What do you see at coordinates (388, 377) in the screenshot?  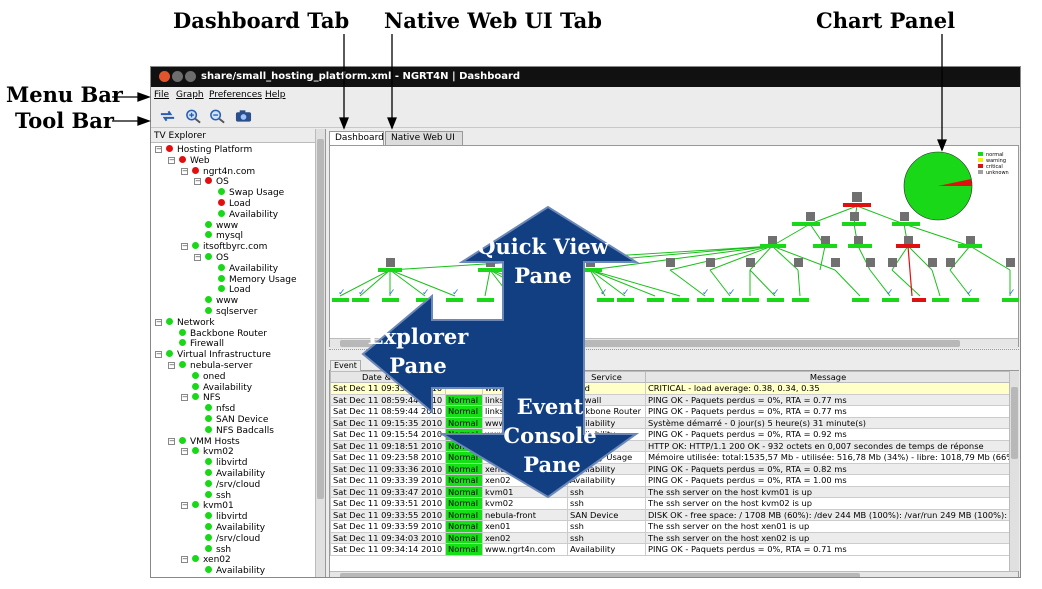 I see `col-date: Date & Time` at bounding box center [388, 377].